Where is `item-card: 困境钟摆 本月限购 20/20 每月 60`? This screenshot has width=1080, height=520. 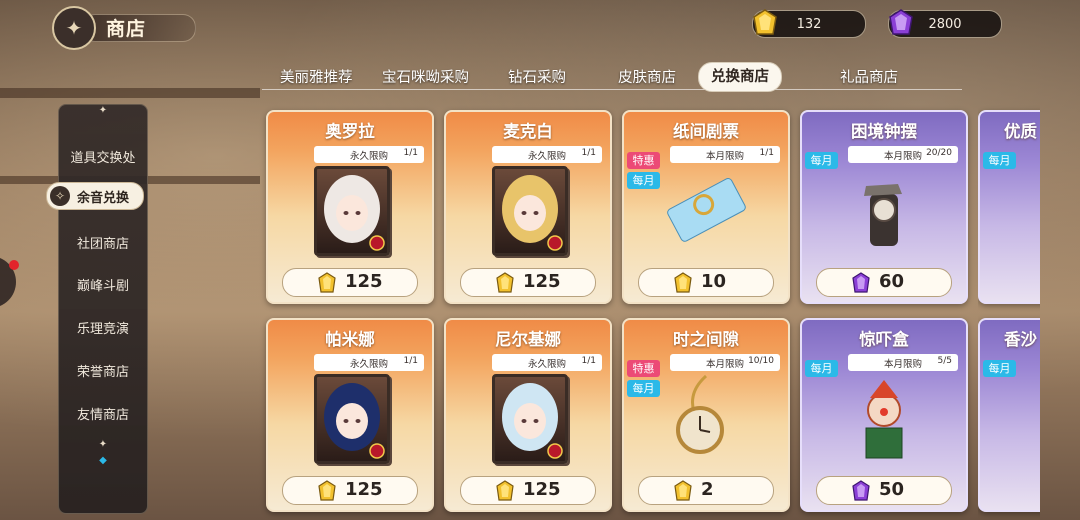
item-card: 困境钟摆 本月限购 20/20 每月 60 is located at coordinates (884, 207).